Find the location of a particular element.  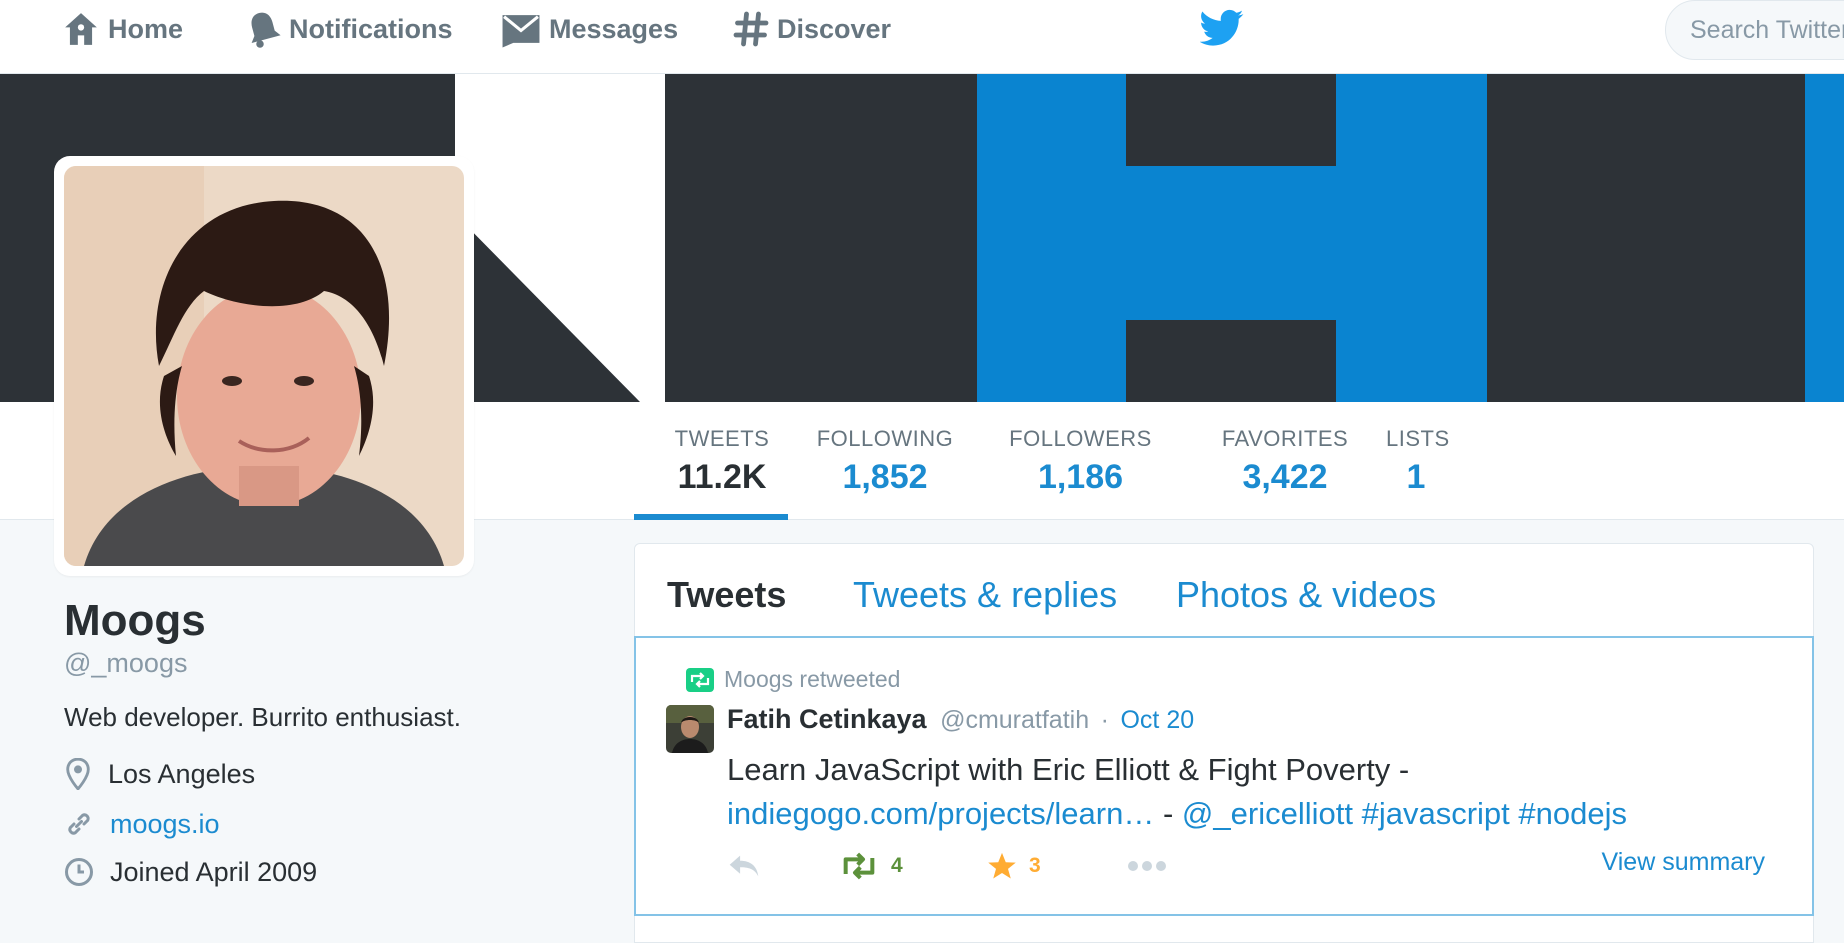

retweeted-by-text: Moogs retweeted is located at coordinates (812, 679).